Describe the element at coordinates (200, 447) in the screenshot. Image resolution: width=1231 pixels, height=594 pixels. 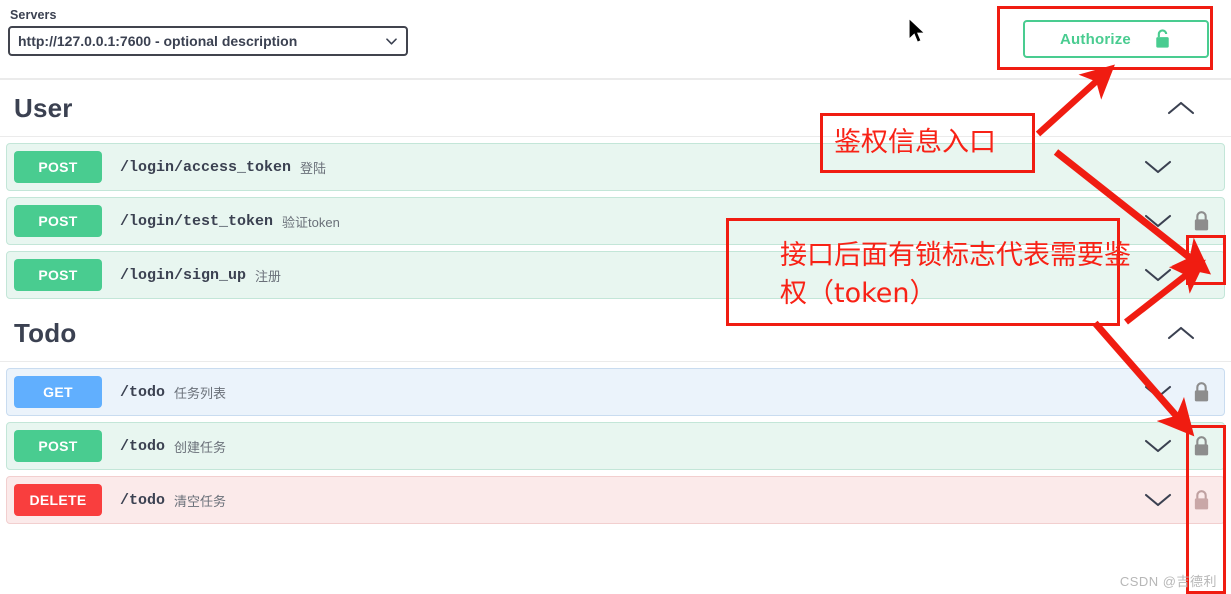
I see `operation-summary: 创建任务` at that location.